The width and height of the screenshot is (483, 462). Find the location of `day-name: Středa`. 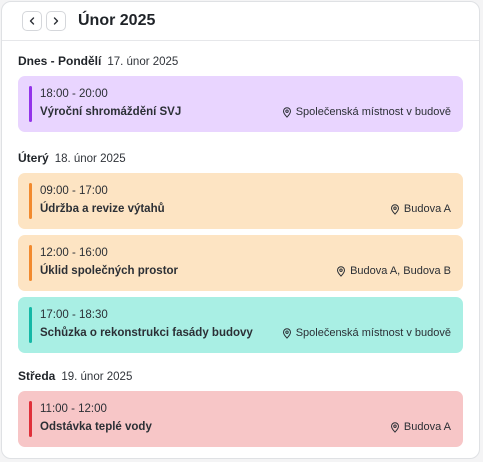

day-name: Středa is located at coordinates (37, 376).